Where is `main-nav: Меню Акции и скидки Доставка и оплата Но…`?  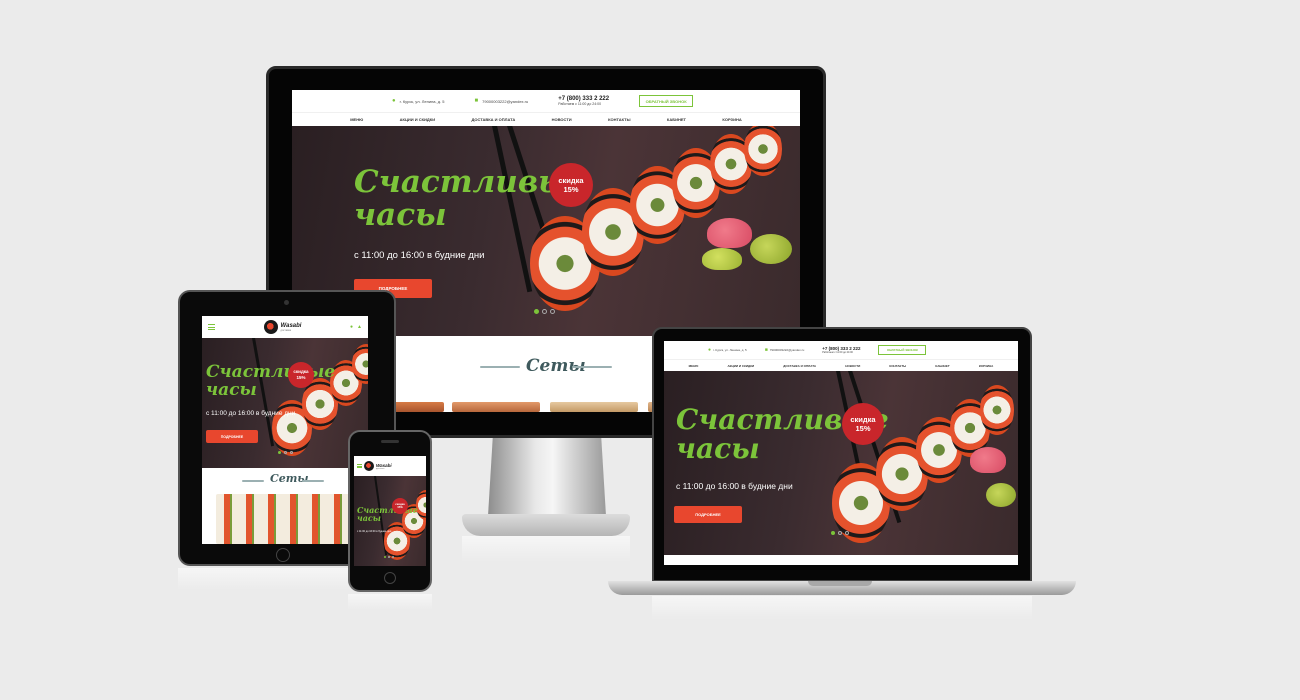 main-nav: Меню Акции и скидки Доставка и оплата Но… is located at coordinates (841, 365).